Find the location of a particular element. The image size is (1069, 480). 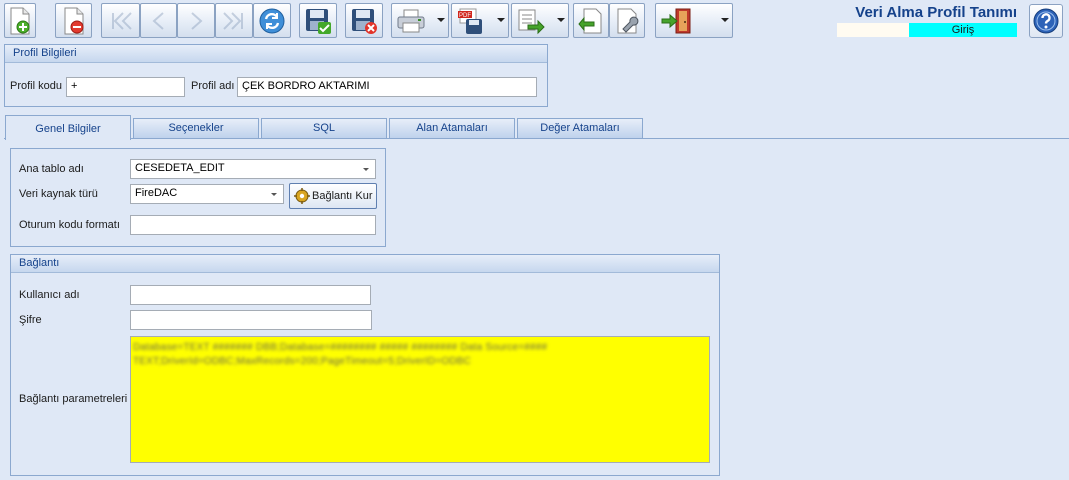

tab-alan-atamalari: Alan Atamaları is located at coordinates (452, 128).